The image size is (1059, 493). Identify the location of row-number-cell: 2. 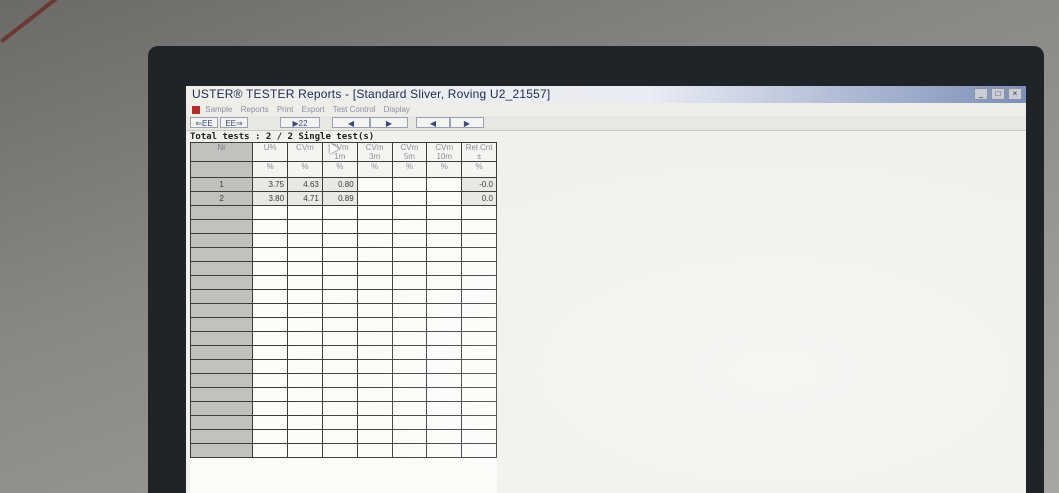
(221, 198).